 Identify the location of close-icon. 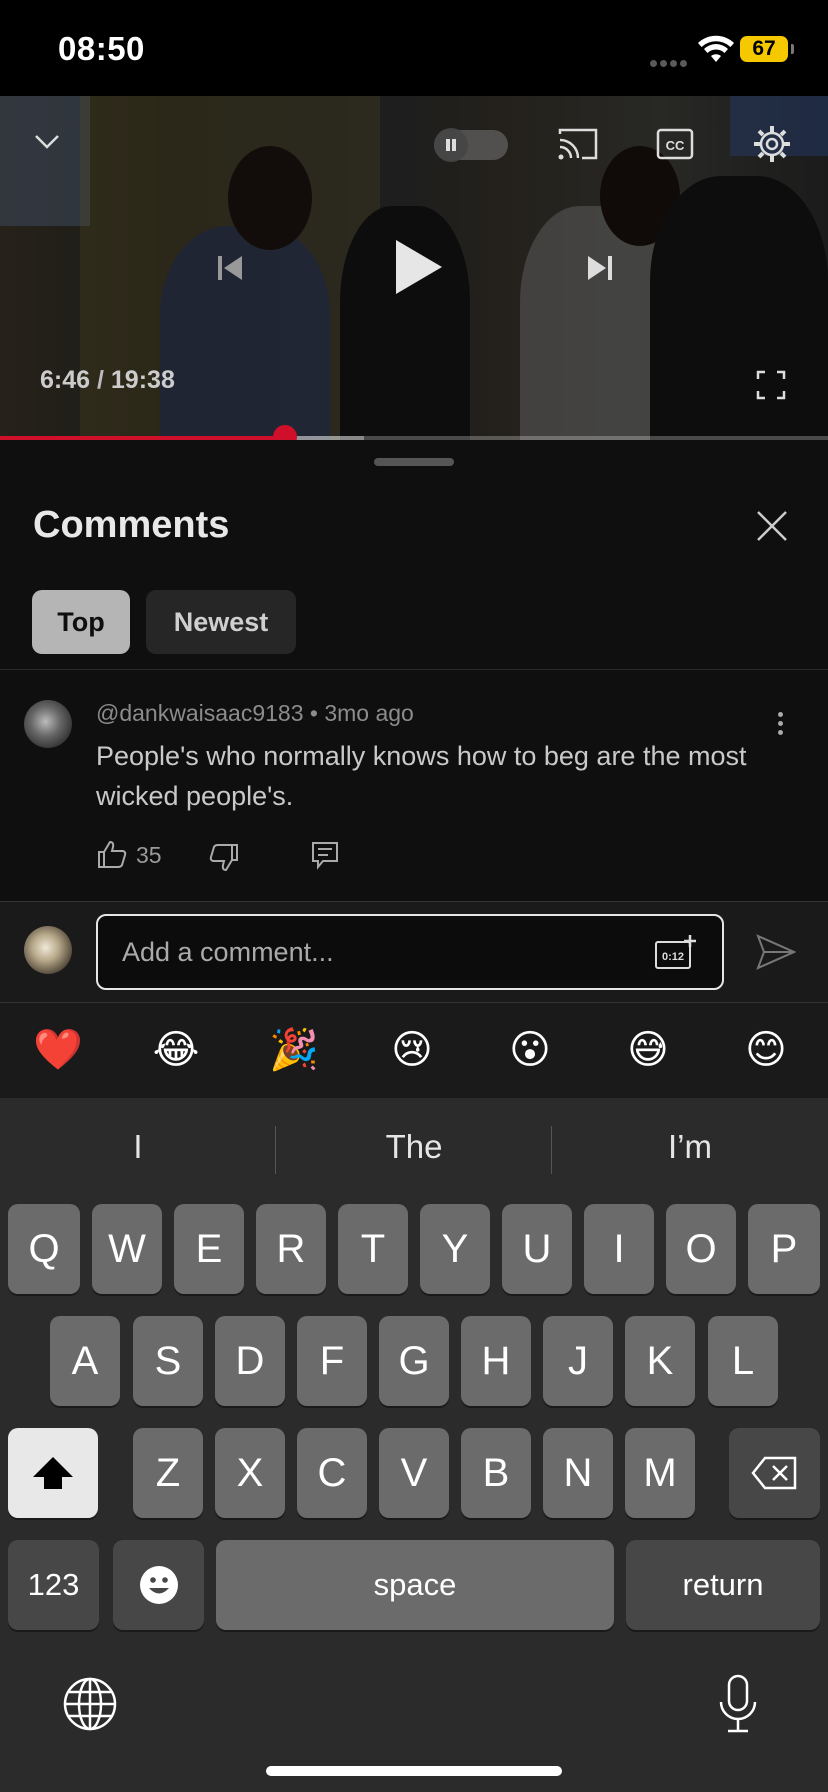
(772, 526).